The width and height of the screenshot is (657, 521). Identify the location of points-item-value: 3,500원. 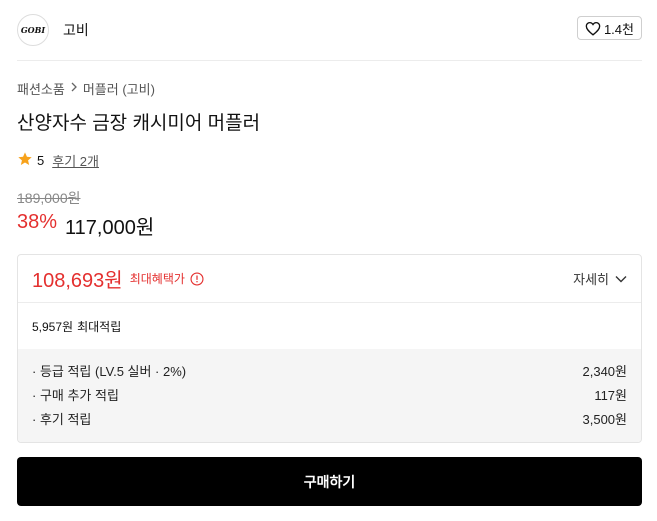
(605, 419).